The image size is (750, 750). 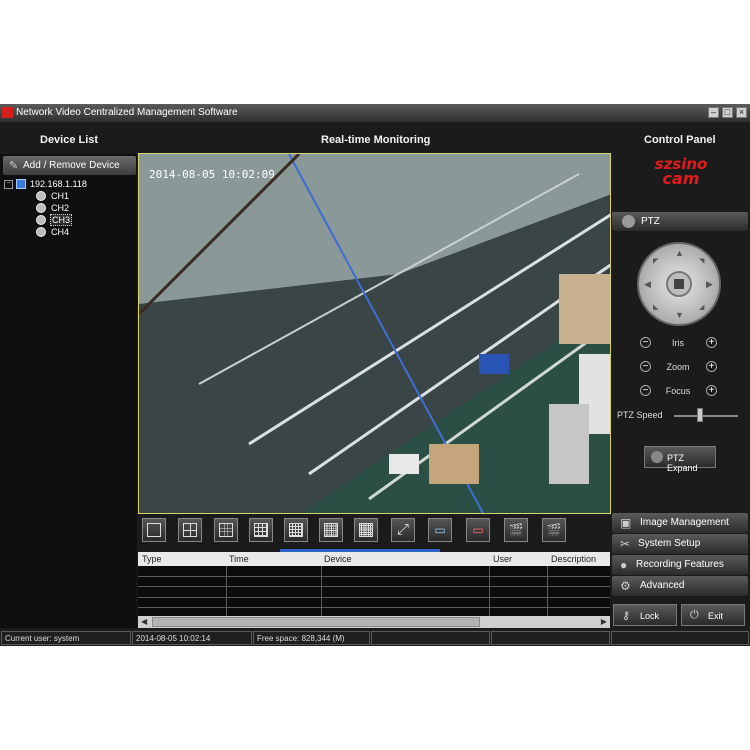 I want to click on start-record-button: 🎬, so click(x=516, y=530).